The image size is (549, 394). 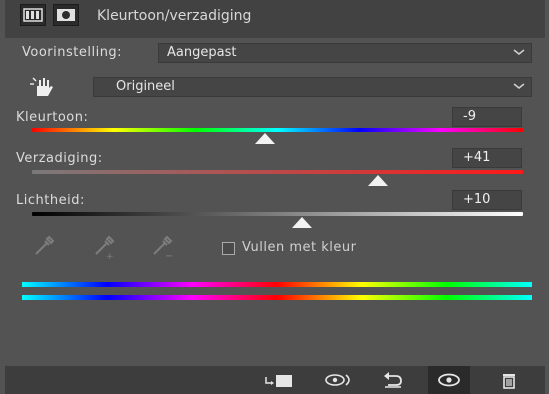 I want to click on layer-mask-icon, so click(x=66, y=15).